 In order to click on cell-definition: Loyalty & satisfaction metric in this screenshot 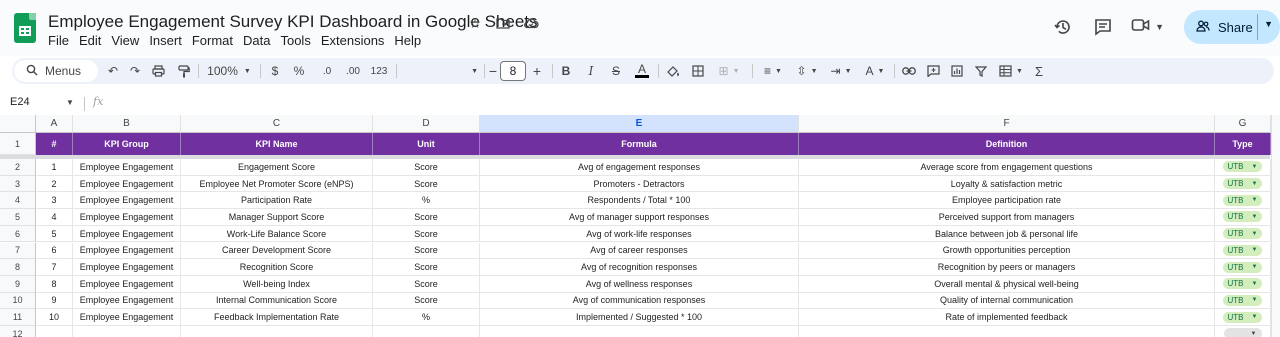, I will do `click(1007, 184)`.